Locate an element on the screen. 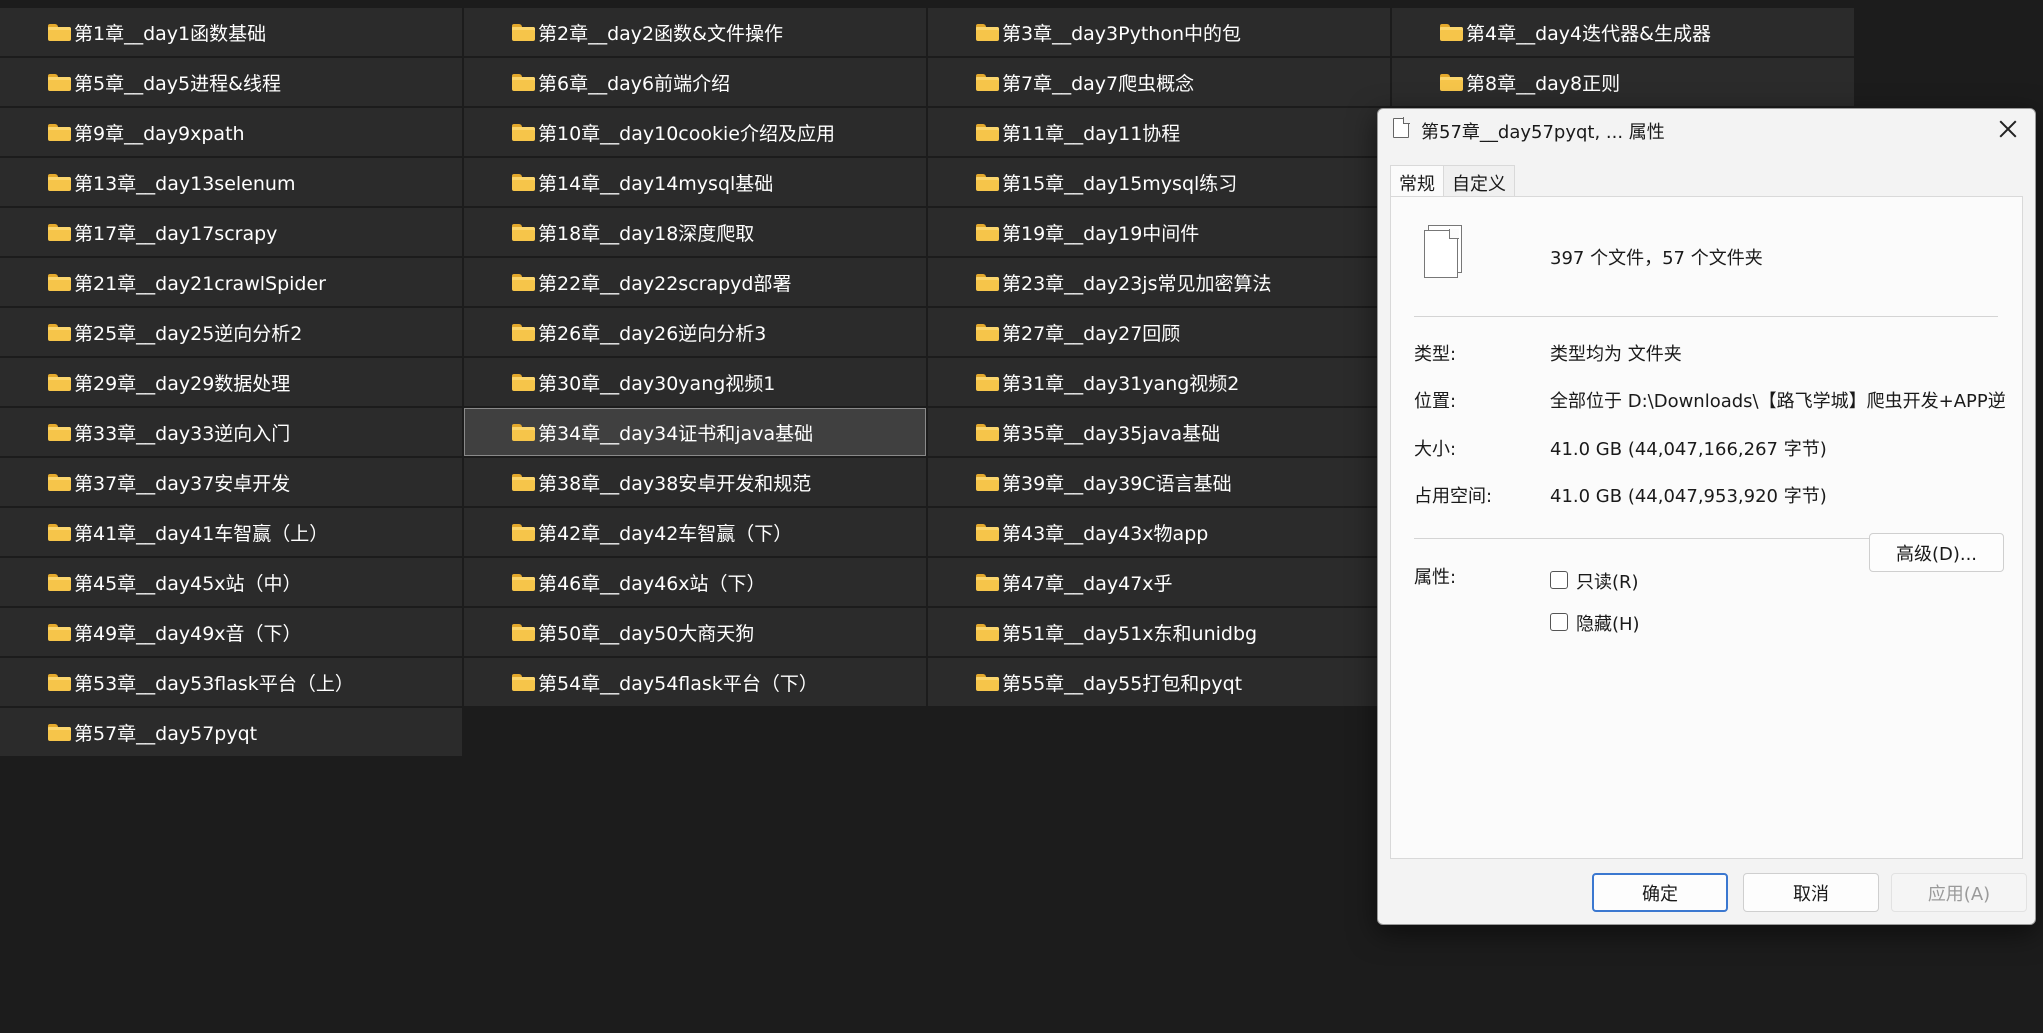 This screenshot has height=1033, width=2043. folder-item: 第55章__day55打包和pyqt is located at coordinates (1159, 682).